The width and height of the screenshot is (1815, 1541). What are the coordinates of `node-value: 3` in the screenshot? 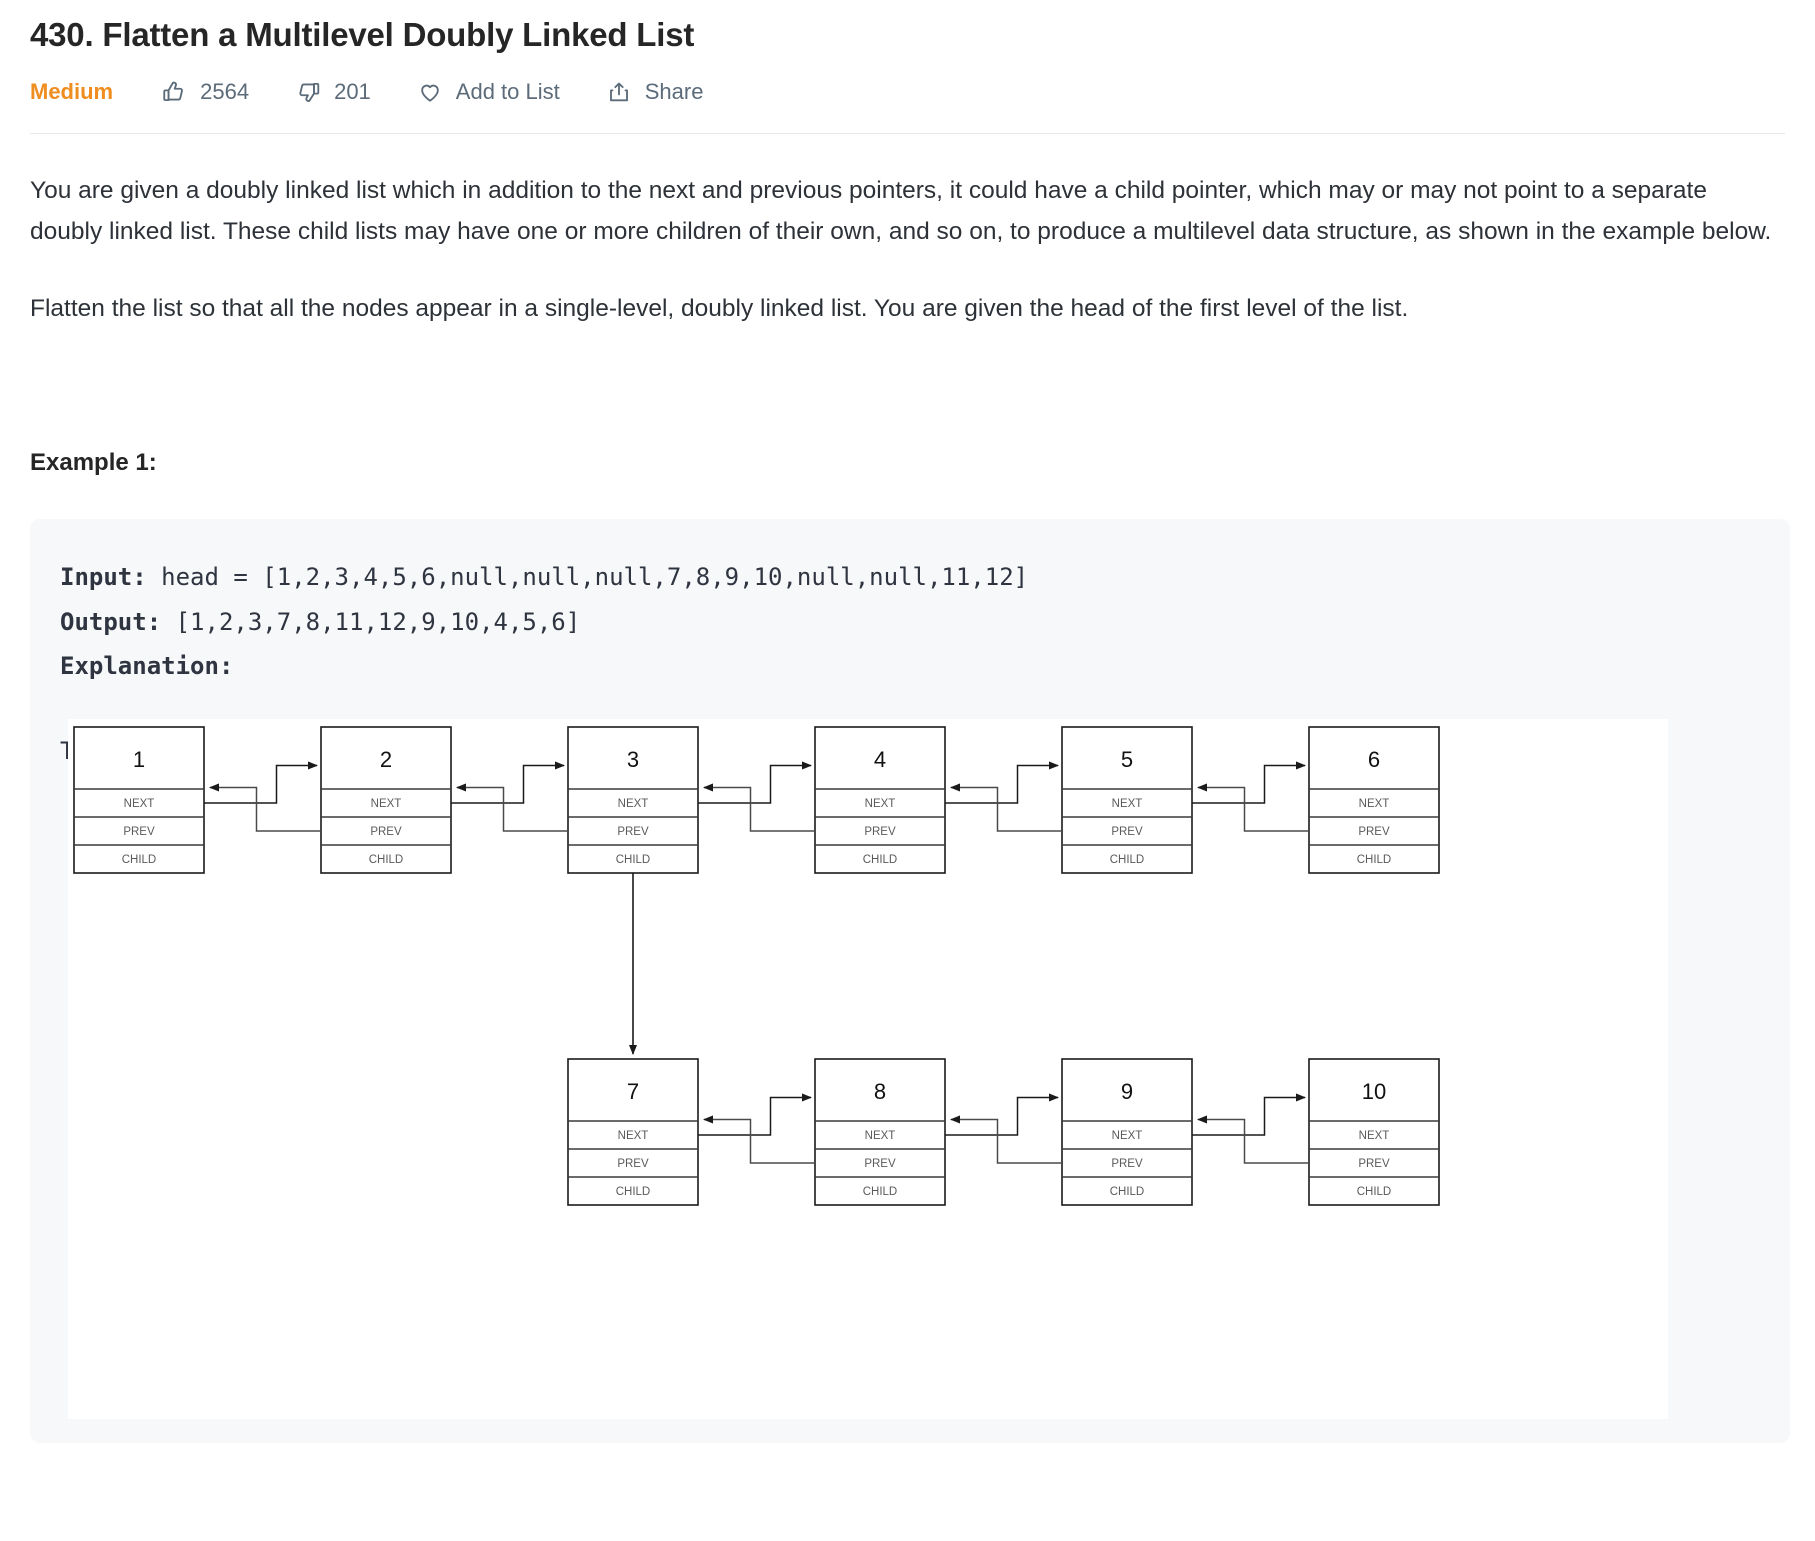 It's located at (633, 759).